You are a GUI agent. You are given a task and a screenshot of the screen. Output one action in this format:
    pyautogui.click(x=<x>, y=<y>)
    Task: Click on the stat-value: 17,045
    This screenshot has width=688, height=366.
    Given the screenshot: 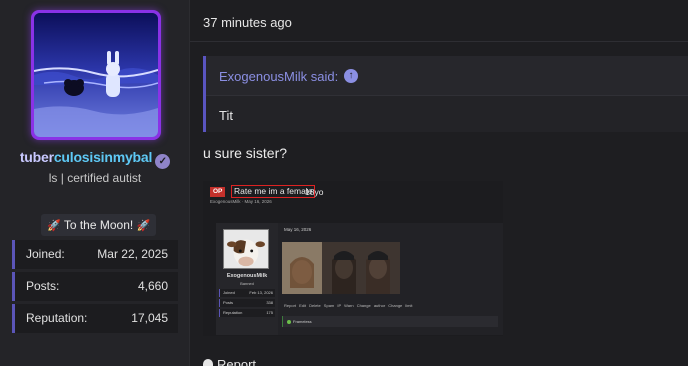 What is the action you would take?
    pyautogui.click(x=149, y=318)
    